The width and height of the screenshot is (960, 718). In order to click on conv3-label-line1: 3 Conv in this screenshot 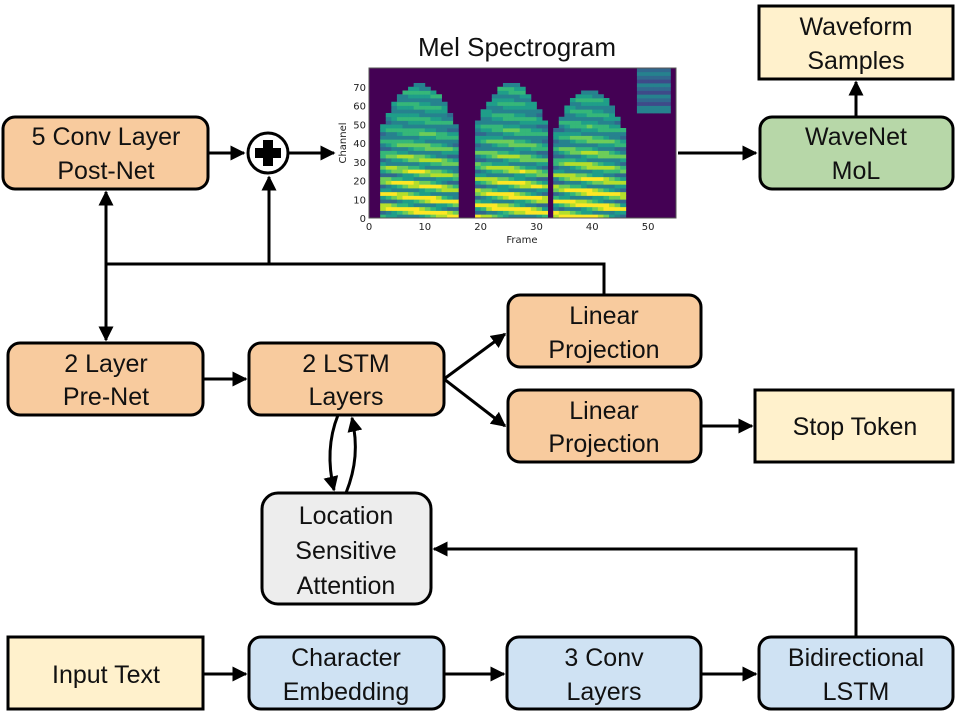, I will do `click(604, 658)`.